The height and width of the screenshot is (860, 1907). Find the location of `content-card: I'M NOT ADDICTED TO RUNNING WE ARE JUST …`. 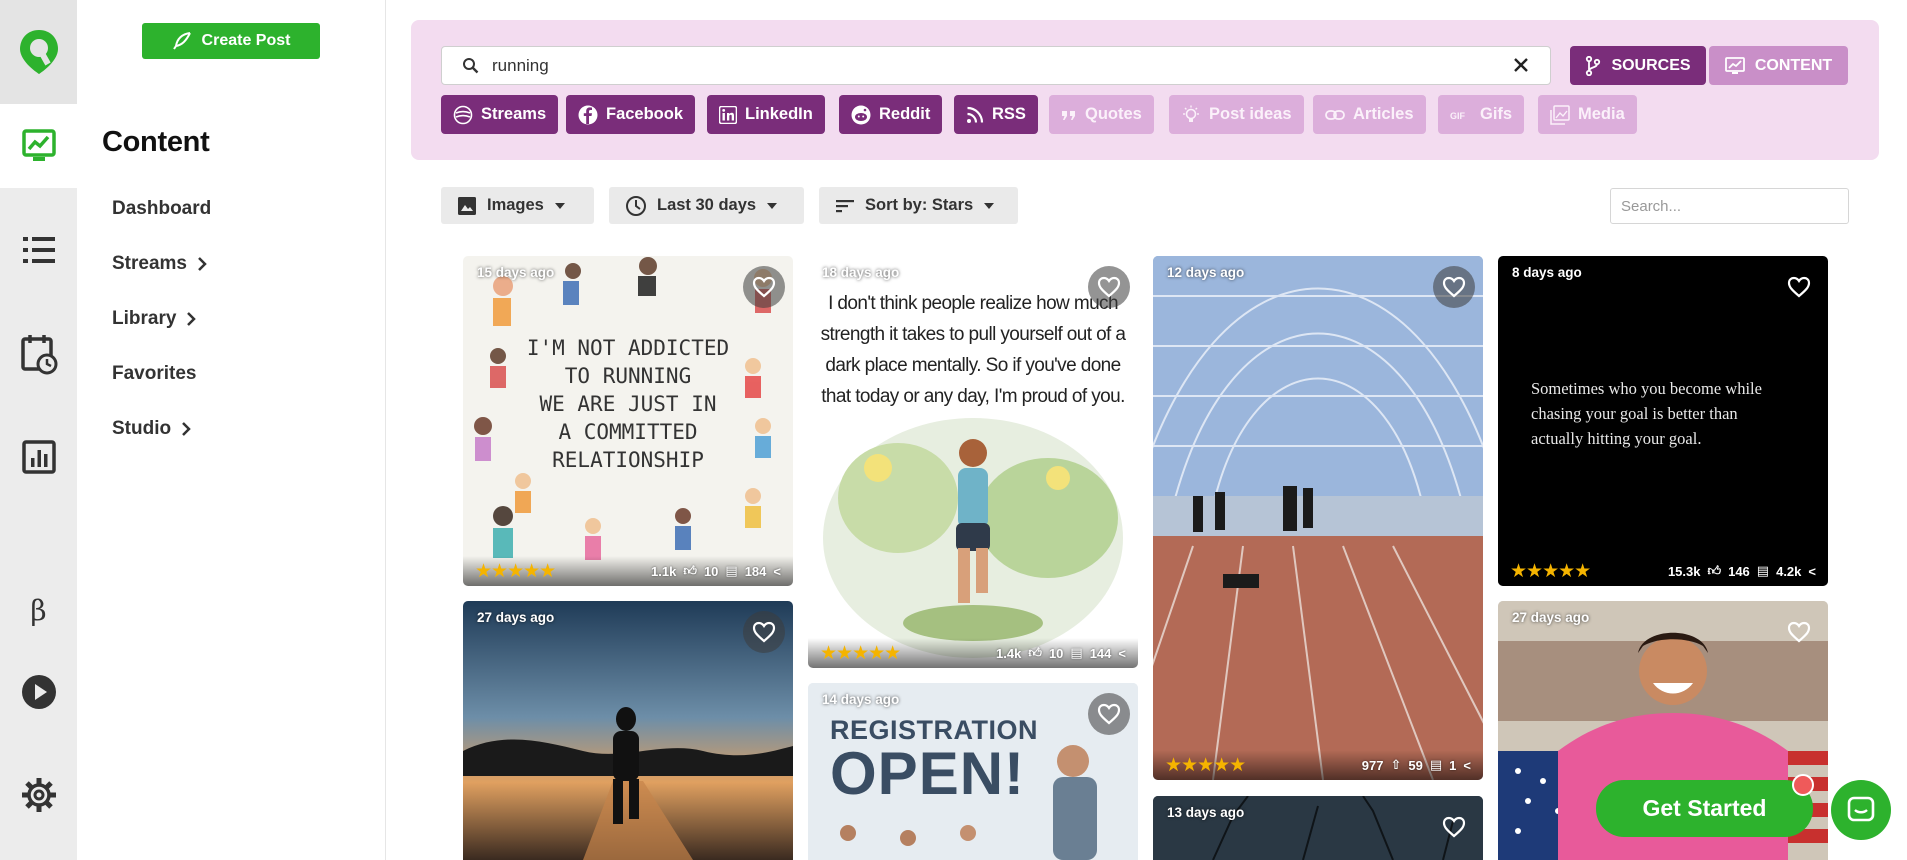

content-card: I'M NOT ADDICTED TO RUNNING WE ARE JUST … is located at coordinates (628, 421).